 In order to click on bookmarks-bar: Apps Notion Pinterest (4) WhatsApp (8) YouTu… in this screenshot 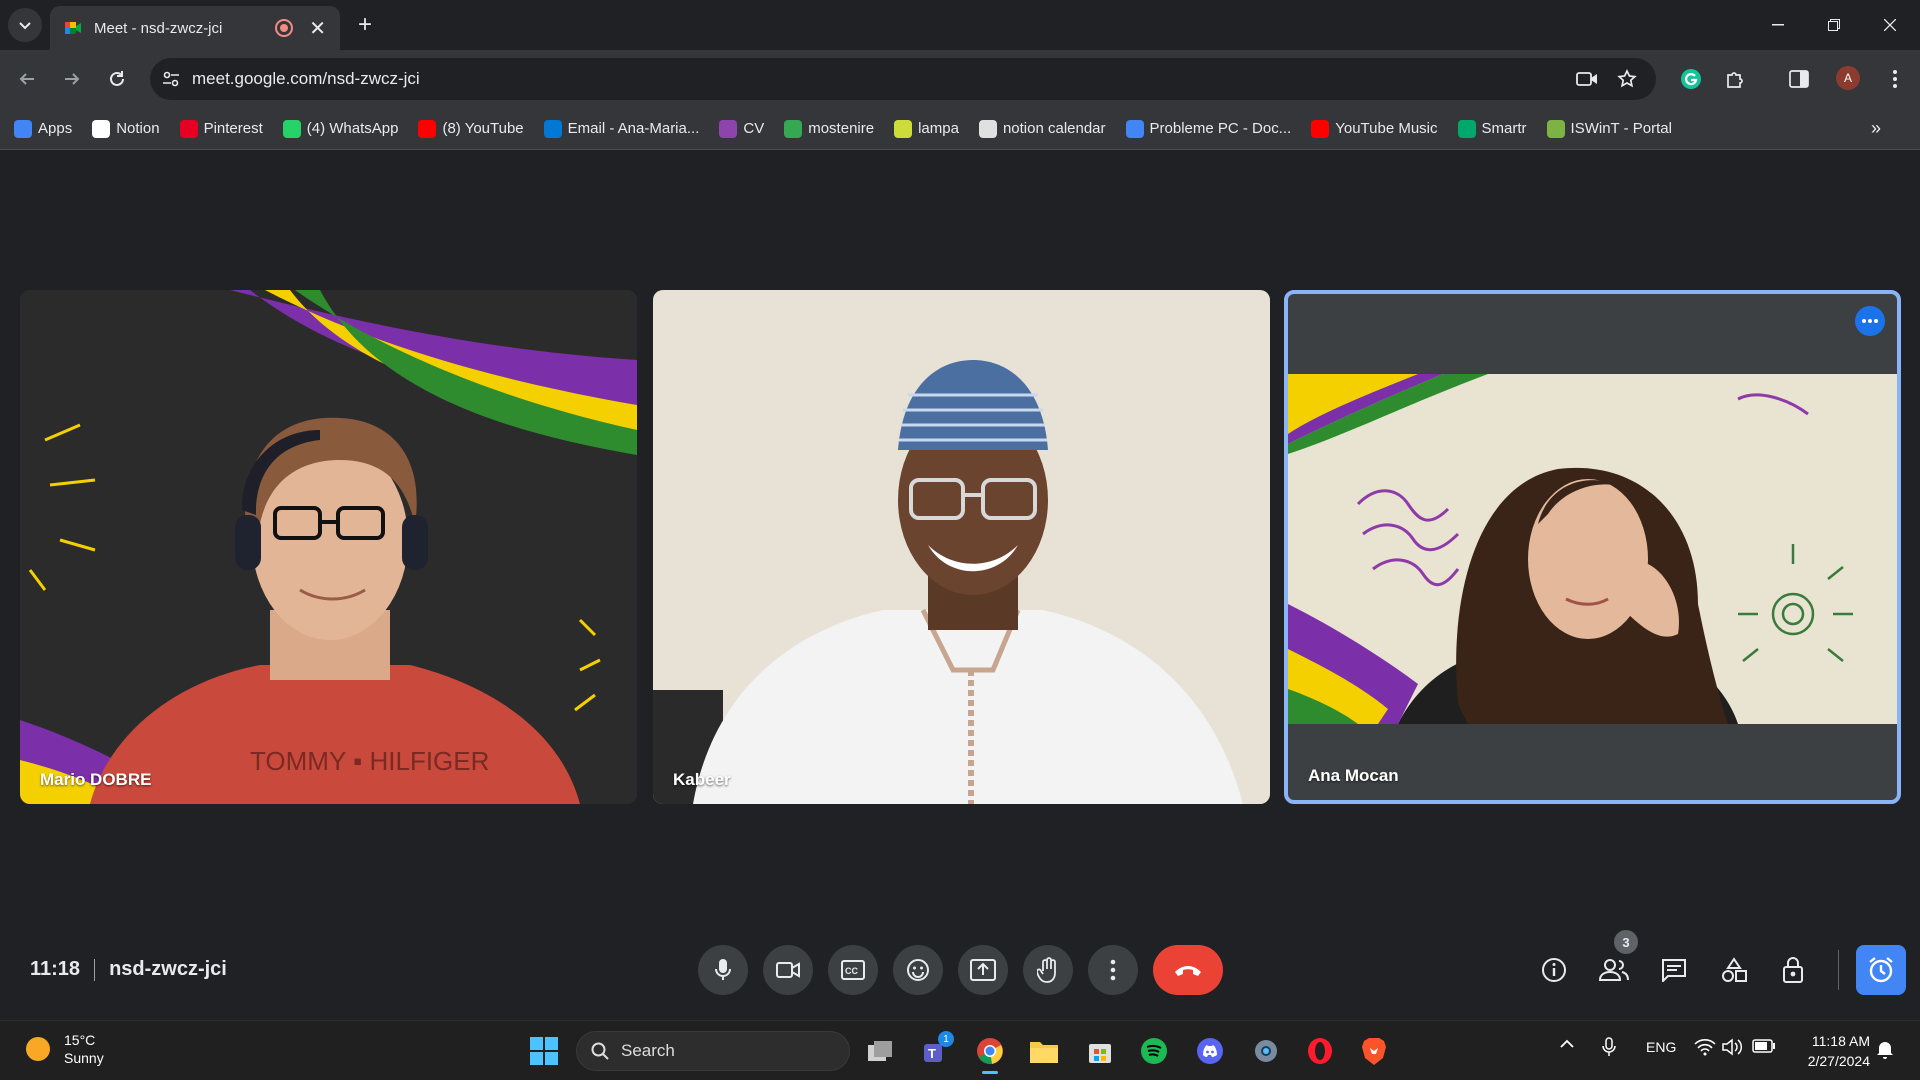, I will do `click(960, 129)`.